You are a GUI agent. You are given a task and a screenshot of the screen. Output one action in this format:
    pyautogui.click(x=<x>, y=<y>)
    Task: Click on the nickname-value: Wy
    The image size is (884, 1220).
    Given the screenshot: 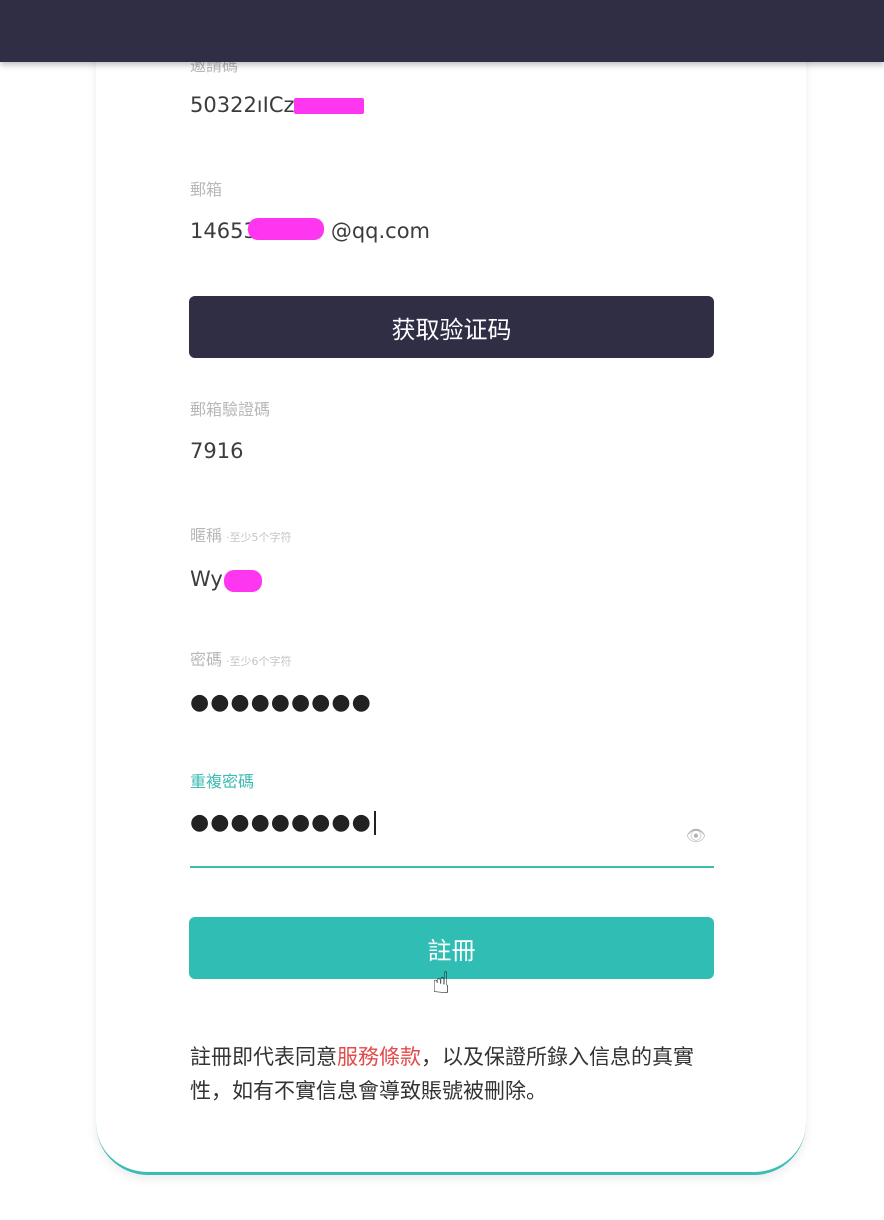 What is the action you would take?
    pyautogui.click(x=452, y=580)
    